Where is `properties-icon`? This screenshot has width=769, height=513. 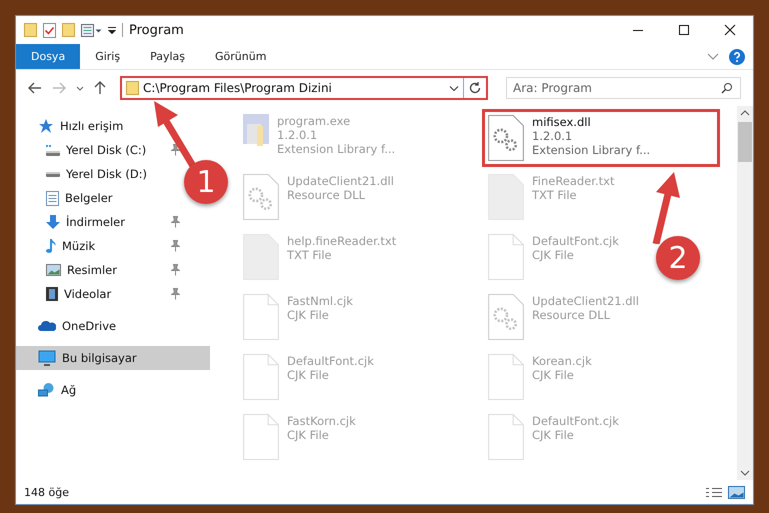 properties-icon is located at coordinates (91, 30).